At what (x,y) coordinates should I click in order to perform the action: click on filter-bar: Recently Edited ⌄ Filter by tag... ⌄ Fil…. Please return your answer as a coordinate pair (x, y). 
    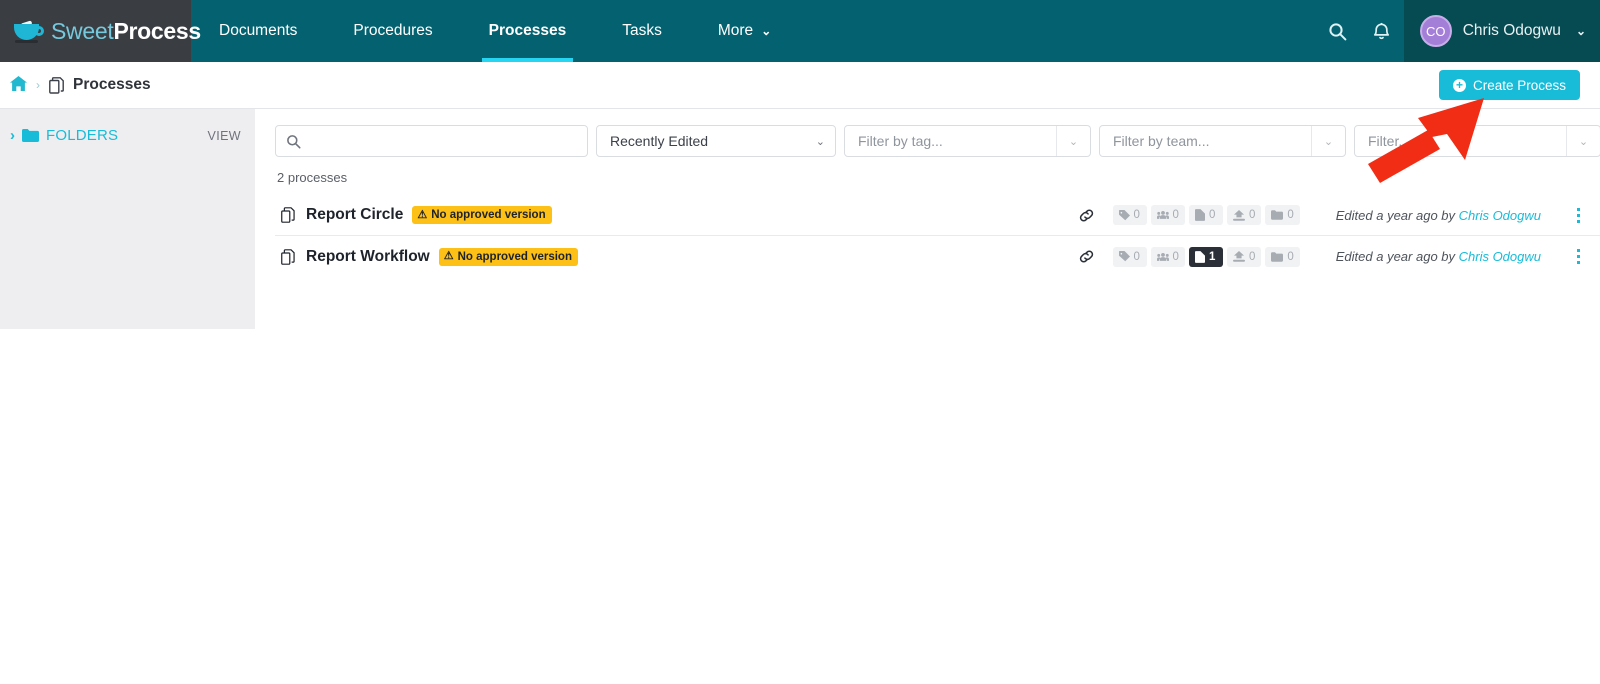
    Looking at the image, I should click on (937, 141).